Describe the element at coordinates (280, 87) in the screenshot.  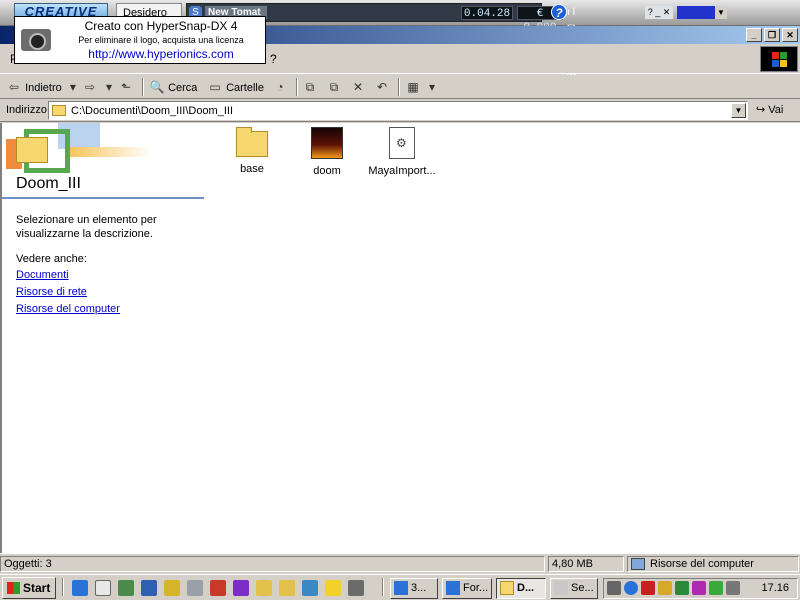
I see `history-button: ◔` at that location.